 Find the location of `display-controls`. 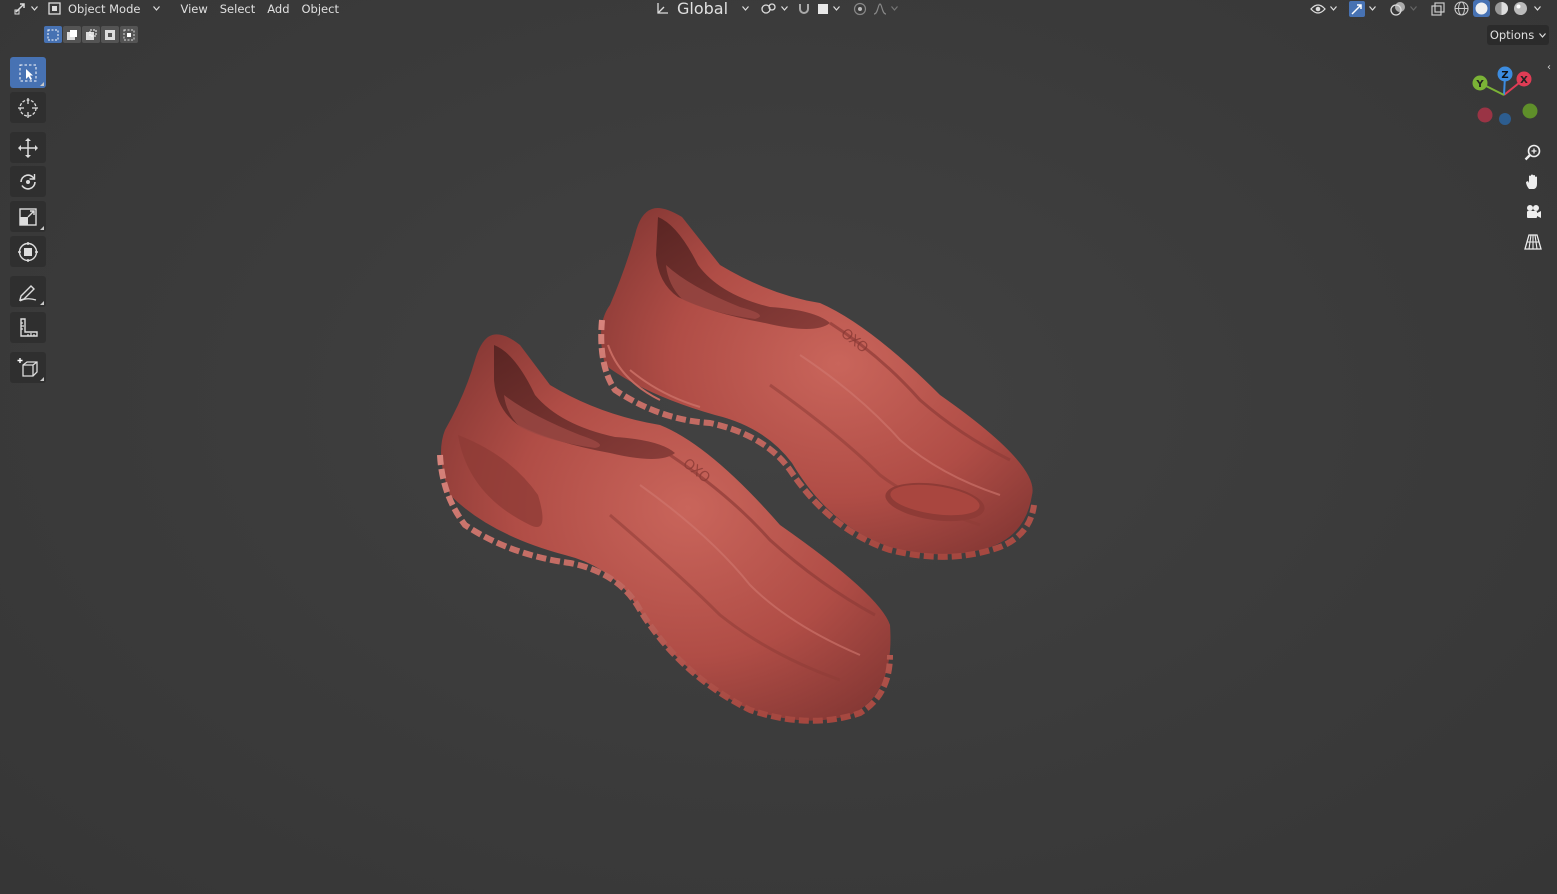

display-controls is located at coordinates (1425, 8).